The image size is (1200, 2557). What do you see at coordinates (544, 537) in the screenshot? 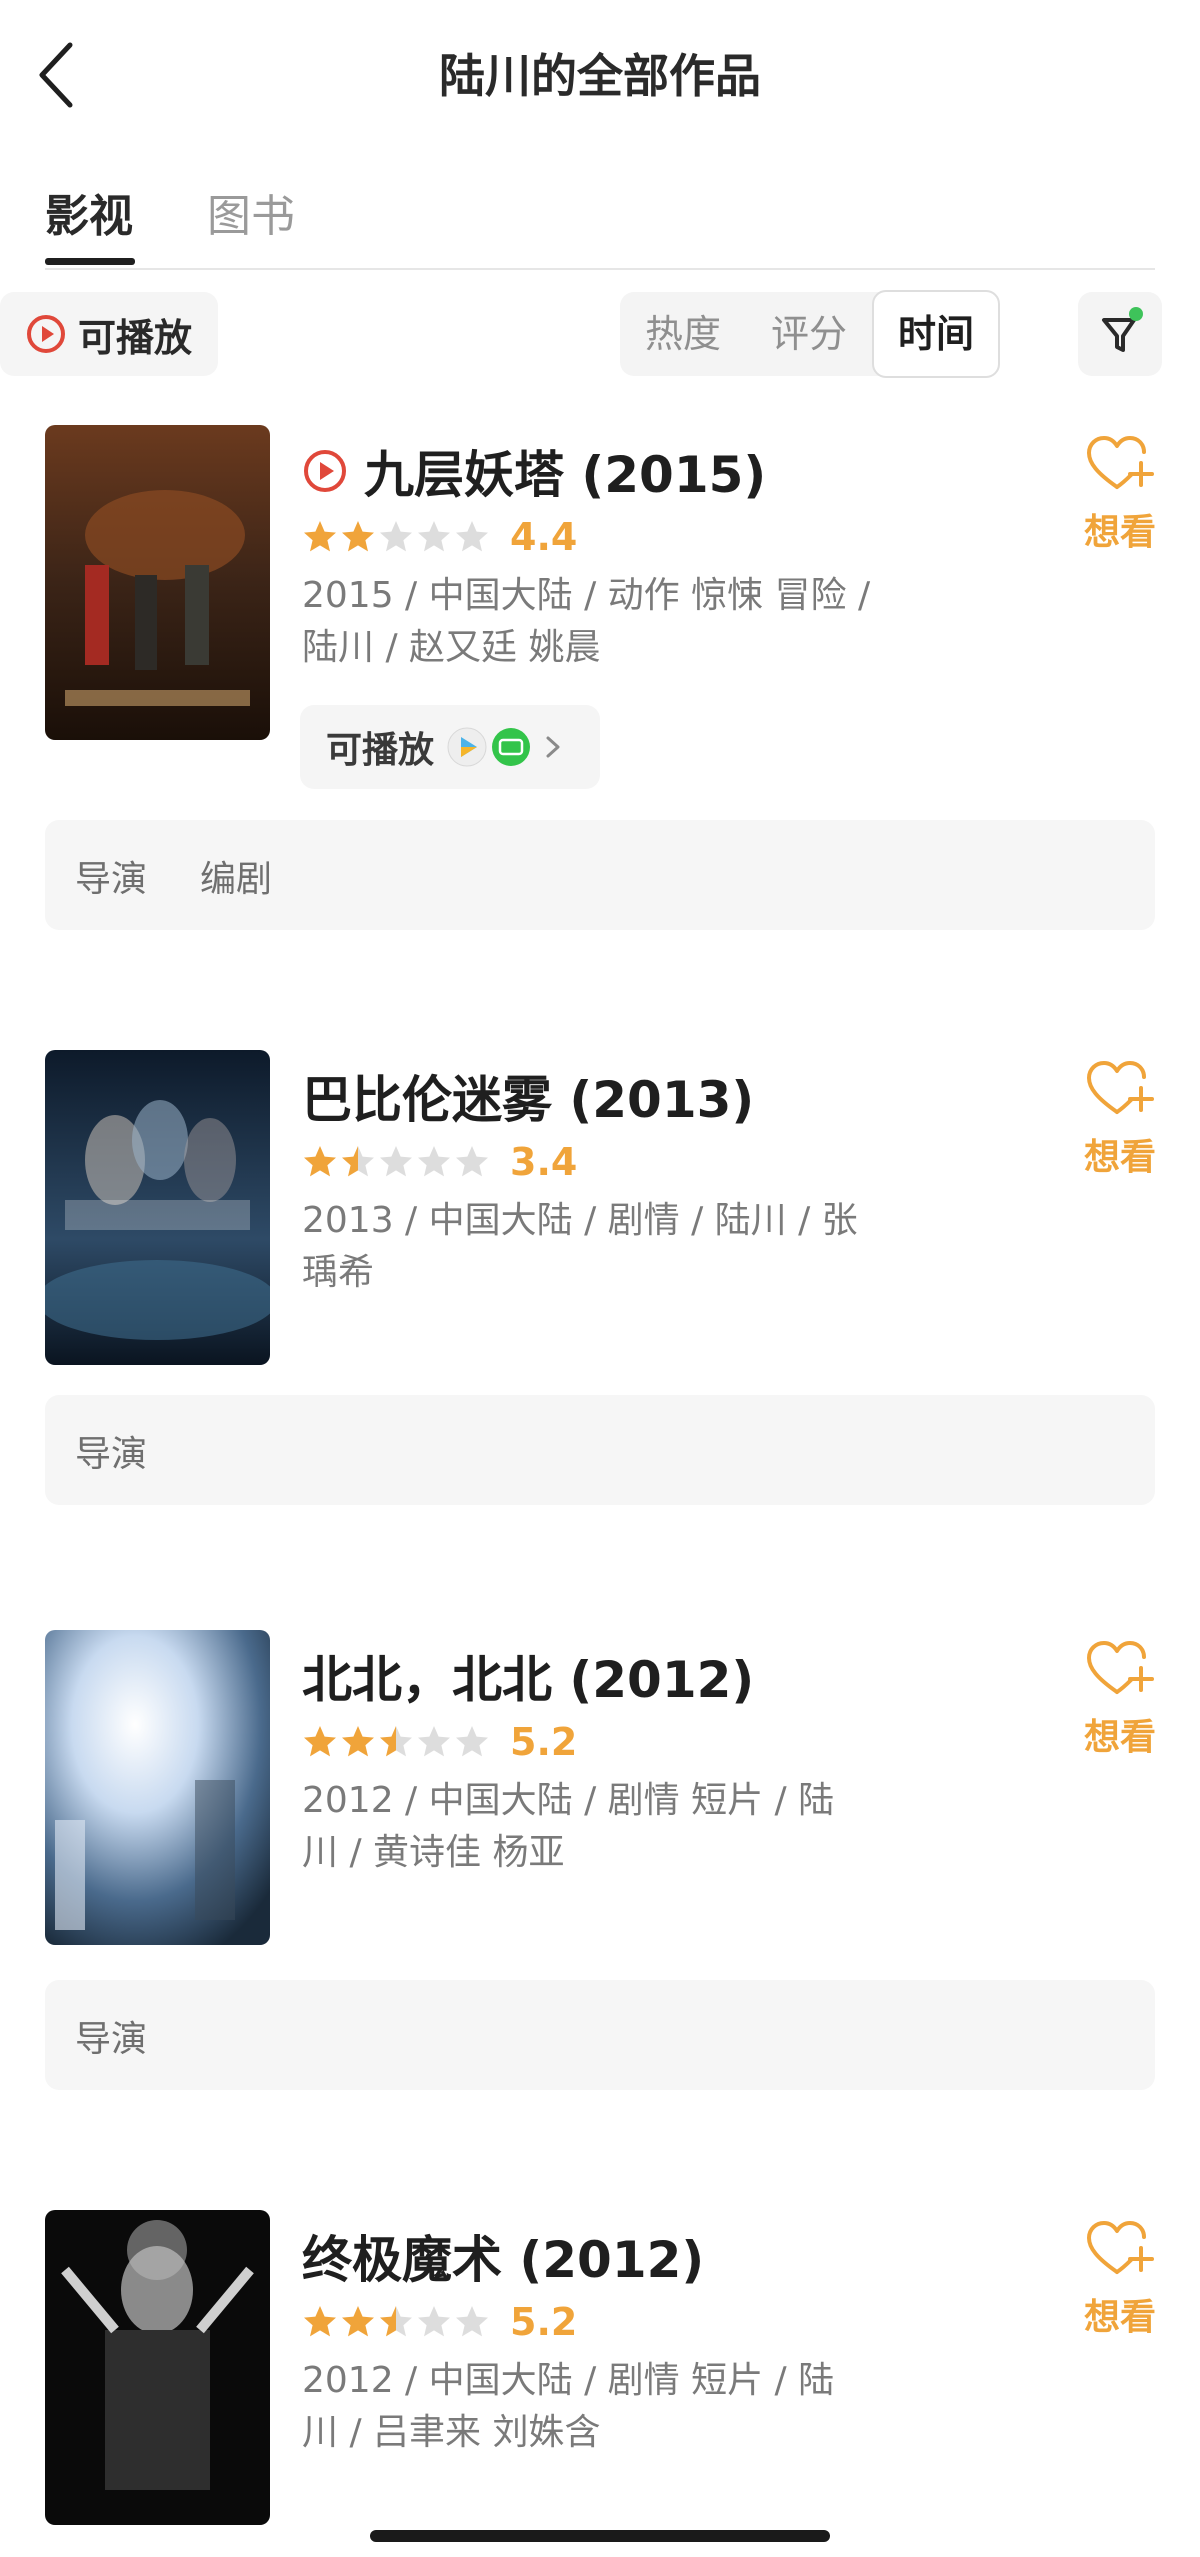
I see `rating-value: 4.4` at bounding box center [544, 537].